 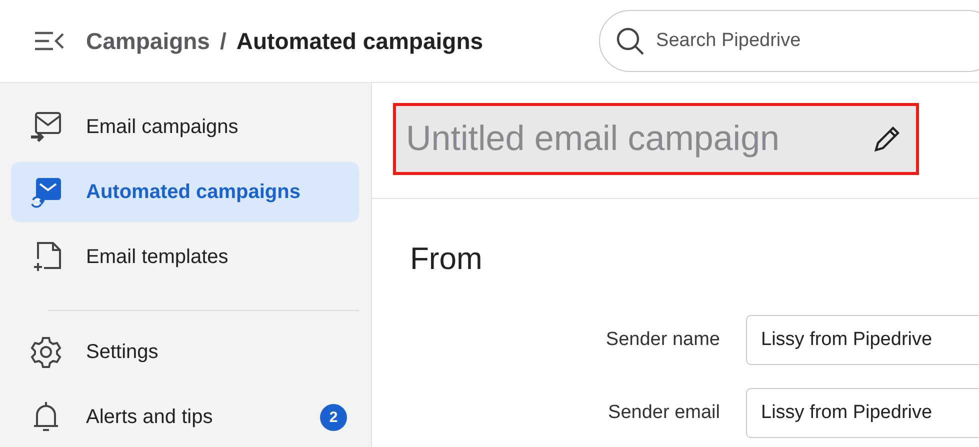 What do you see at coordinates (185, 352) in the screenshot?
I see `sidebar-item: Settings` at bounding box center [185, 352].